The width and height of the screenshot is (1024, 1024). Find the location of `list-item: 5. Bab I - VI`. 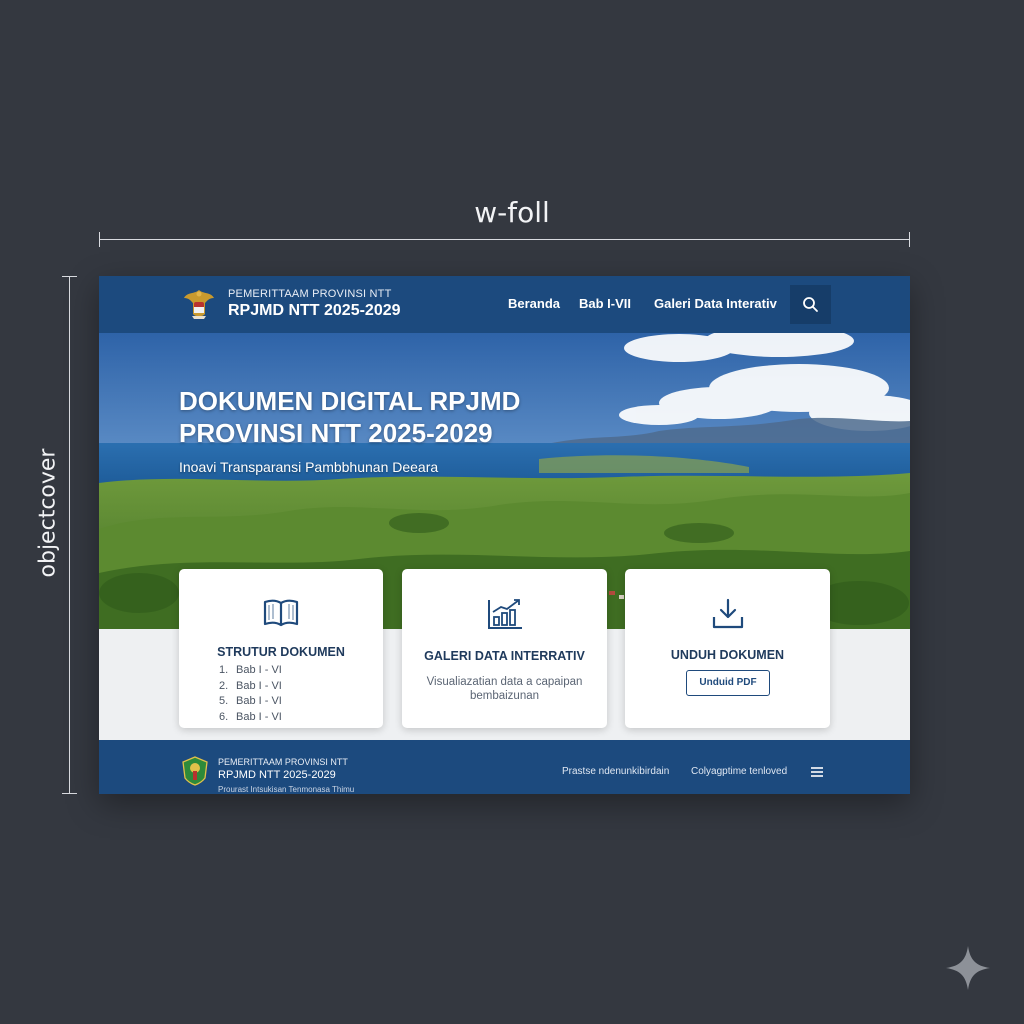

list-item: 5. Bab I - VI is located at coordinates (250, 702).